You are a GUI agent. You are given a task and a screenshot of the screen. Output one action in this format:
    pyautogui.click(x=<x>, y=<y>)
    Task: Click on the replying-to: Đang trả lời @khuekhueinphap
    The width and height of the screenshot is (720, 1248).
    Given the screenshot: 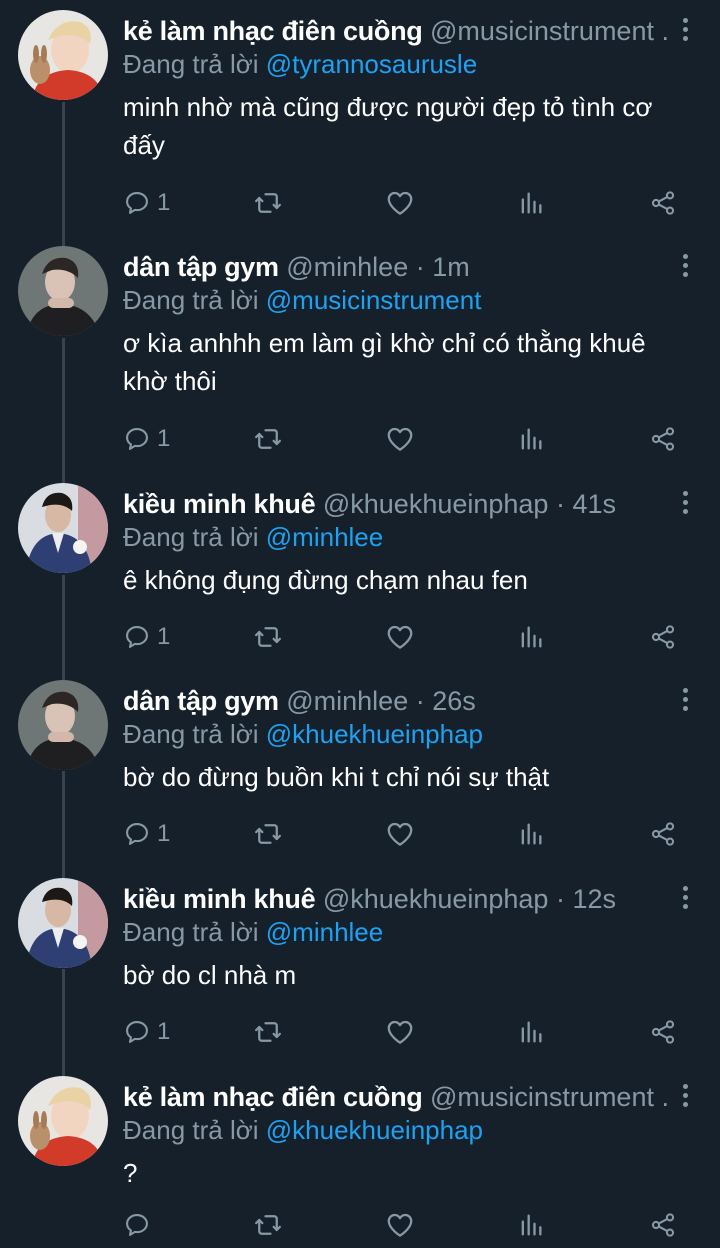 What is the action you would take?
    pyautogui.click(x=303, y=734)
    